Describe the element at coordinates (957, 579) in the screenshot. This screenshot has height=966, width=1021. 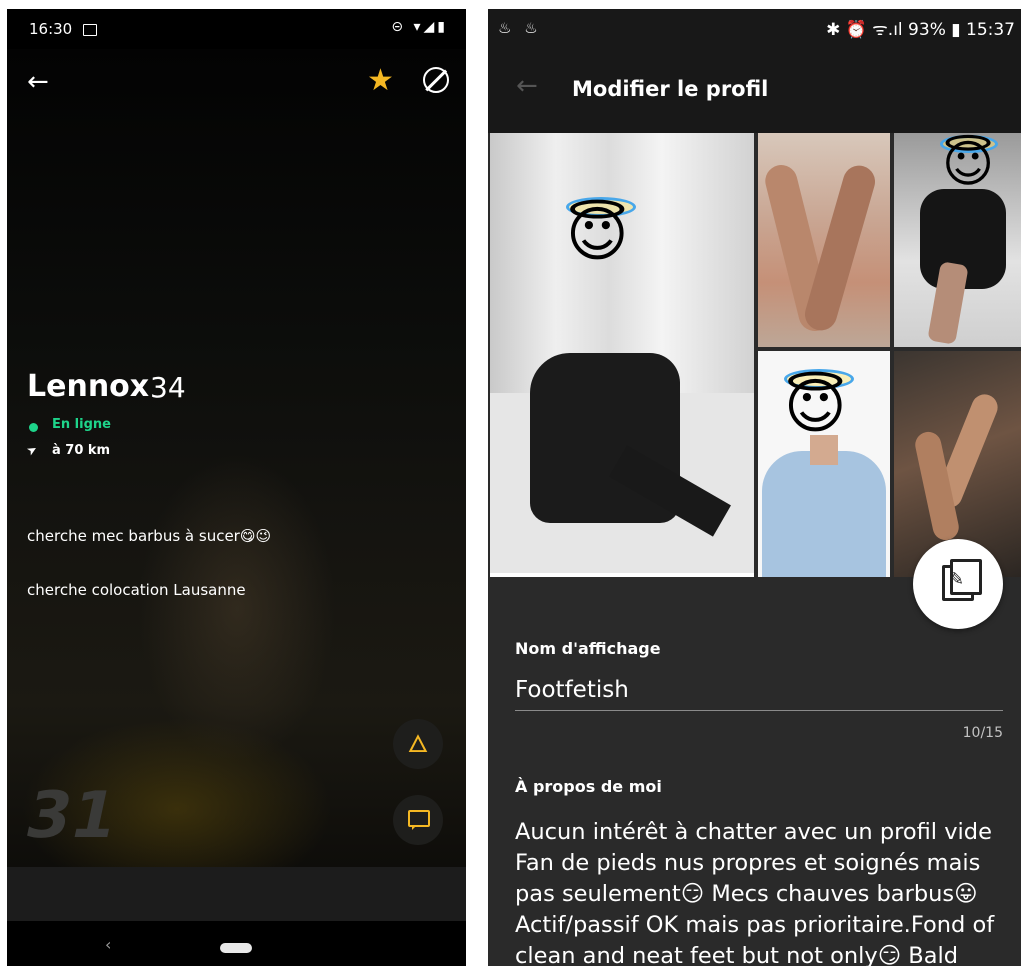
I see `pencil-icon: ✎` at that location.